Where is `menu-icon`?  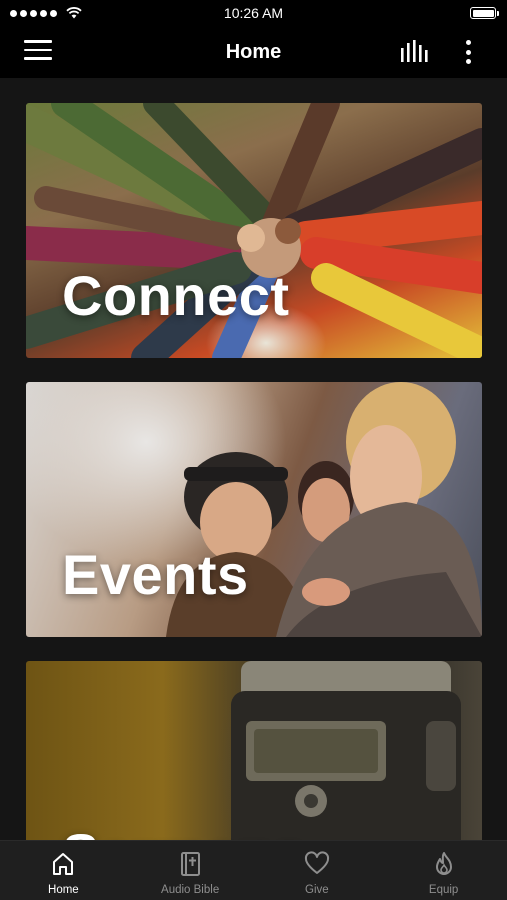
menu-icon is located at coordinates (38, 51).